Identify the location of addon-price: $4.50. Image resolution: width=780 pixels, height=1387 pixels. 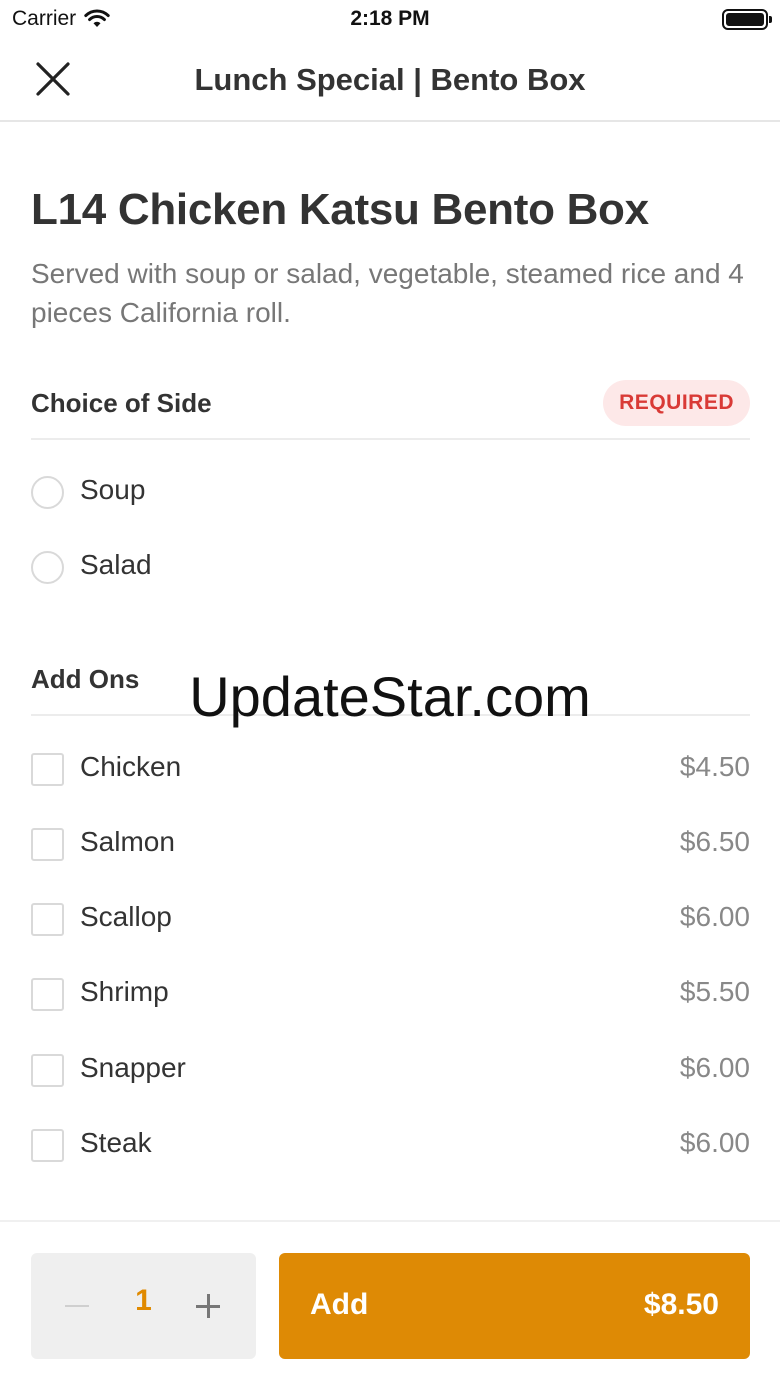
(714, 766).